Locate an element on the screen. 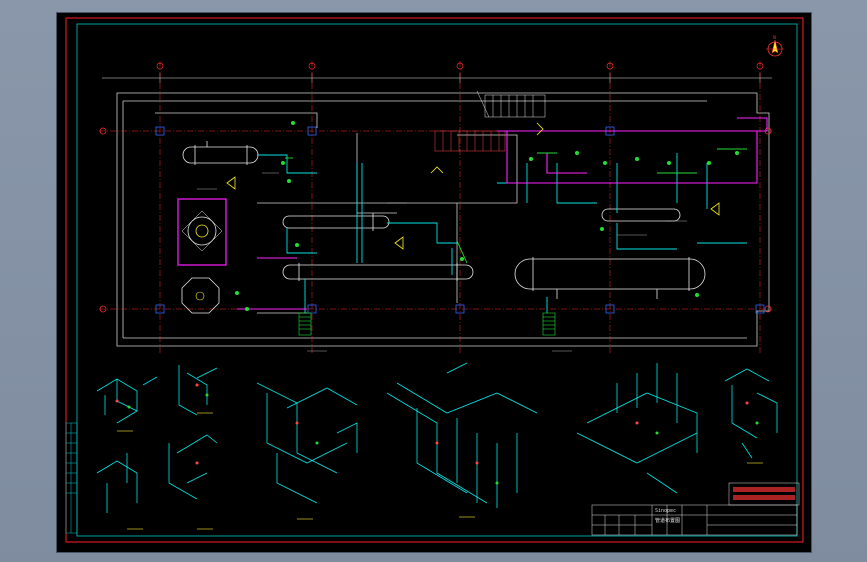 This screenshot has height=562, width=867. north-arrow-icon: N is located at coordinates (775, 46).